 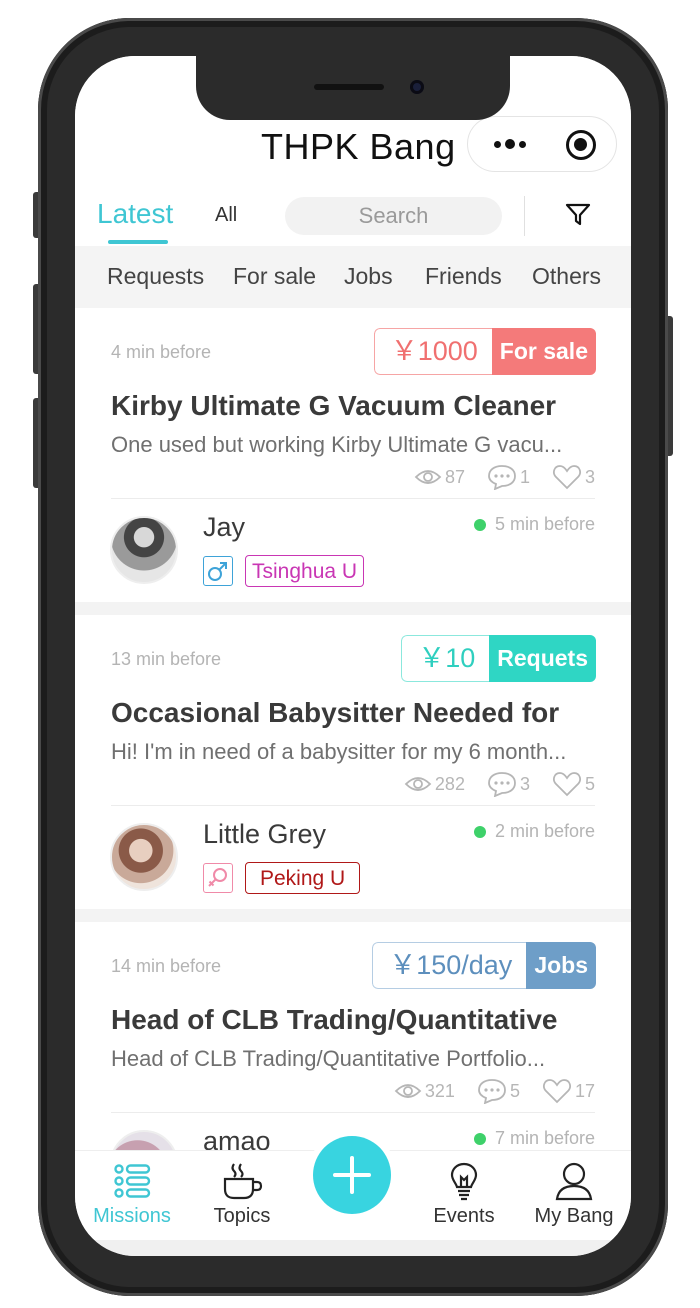 What do you see at coordinates (161, 352) in the screenshot?
I see `post-time: 4 min before` at bounding box center [161, 352].